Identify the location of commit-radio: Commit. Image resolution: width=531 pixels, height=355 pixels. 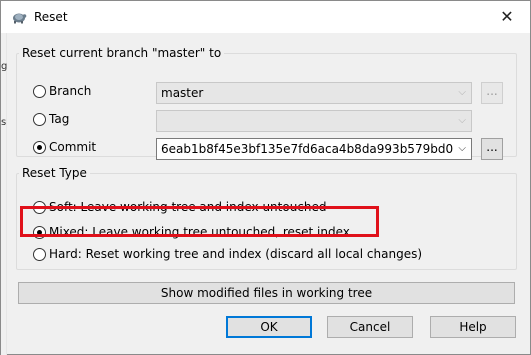
(64, 147).